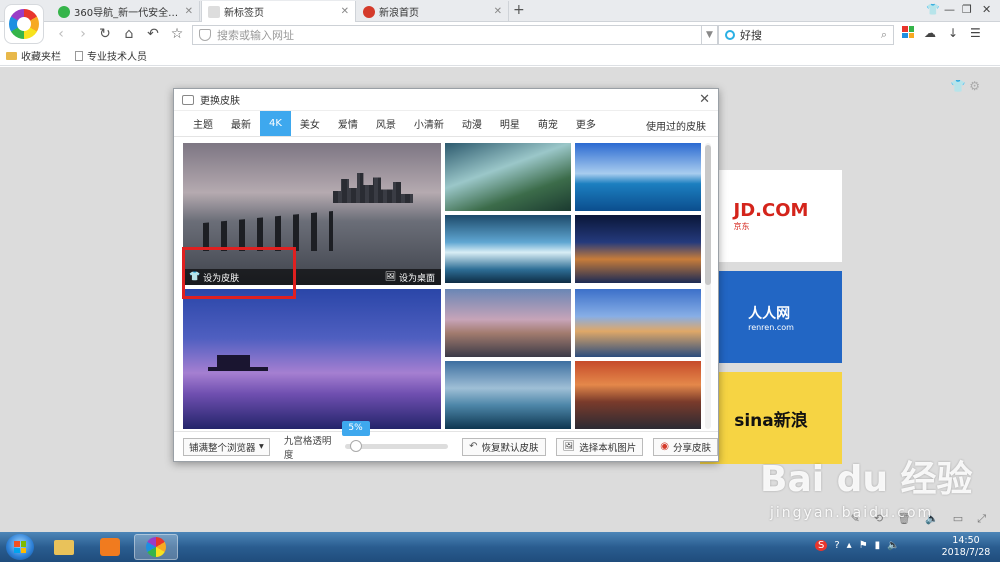 The height and width of the screenshot is (562, 1000). Describe the element at coordinates (751, 35) in the screenshot. I see `search-engine-label: 好搜` at that location.